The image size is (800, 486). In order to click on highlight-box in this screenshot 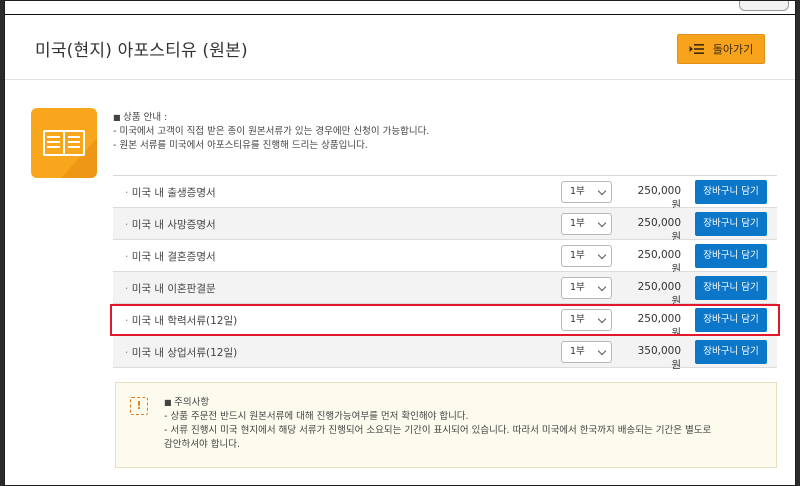, I will do `click(445, 320)`.